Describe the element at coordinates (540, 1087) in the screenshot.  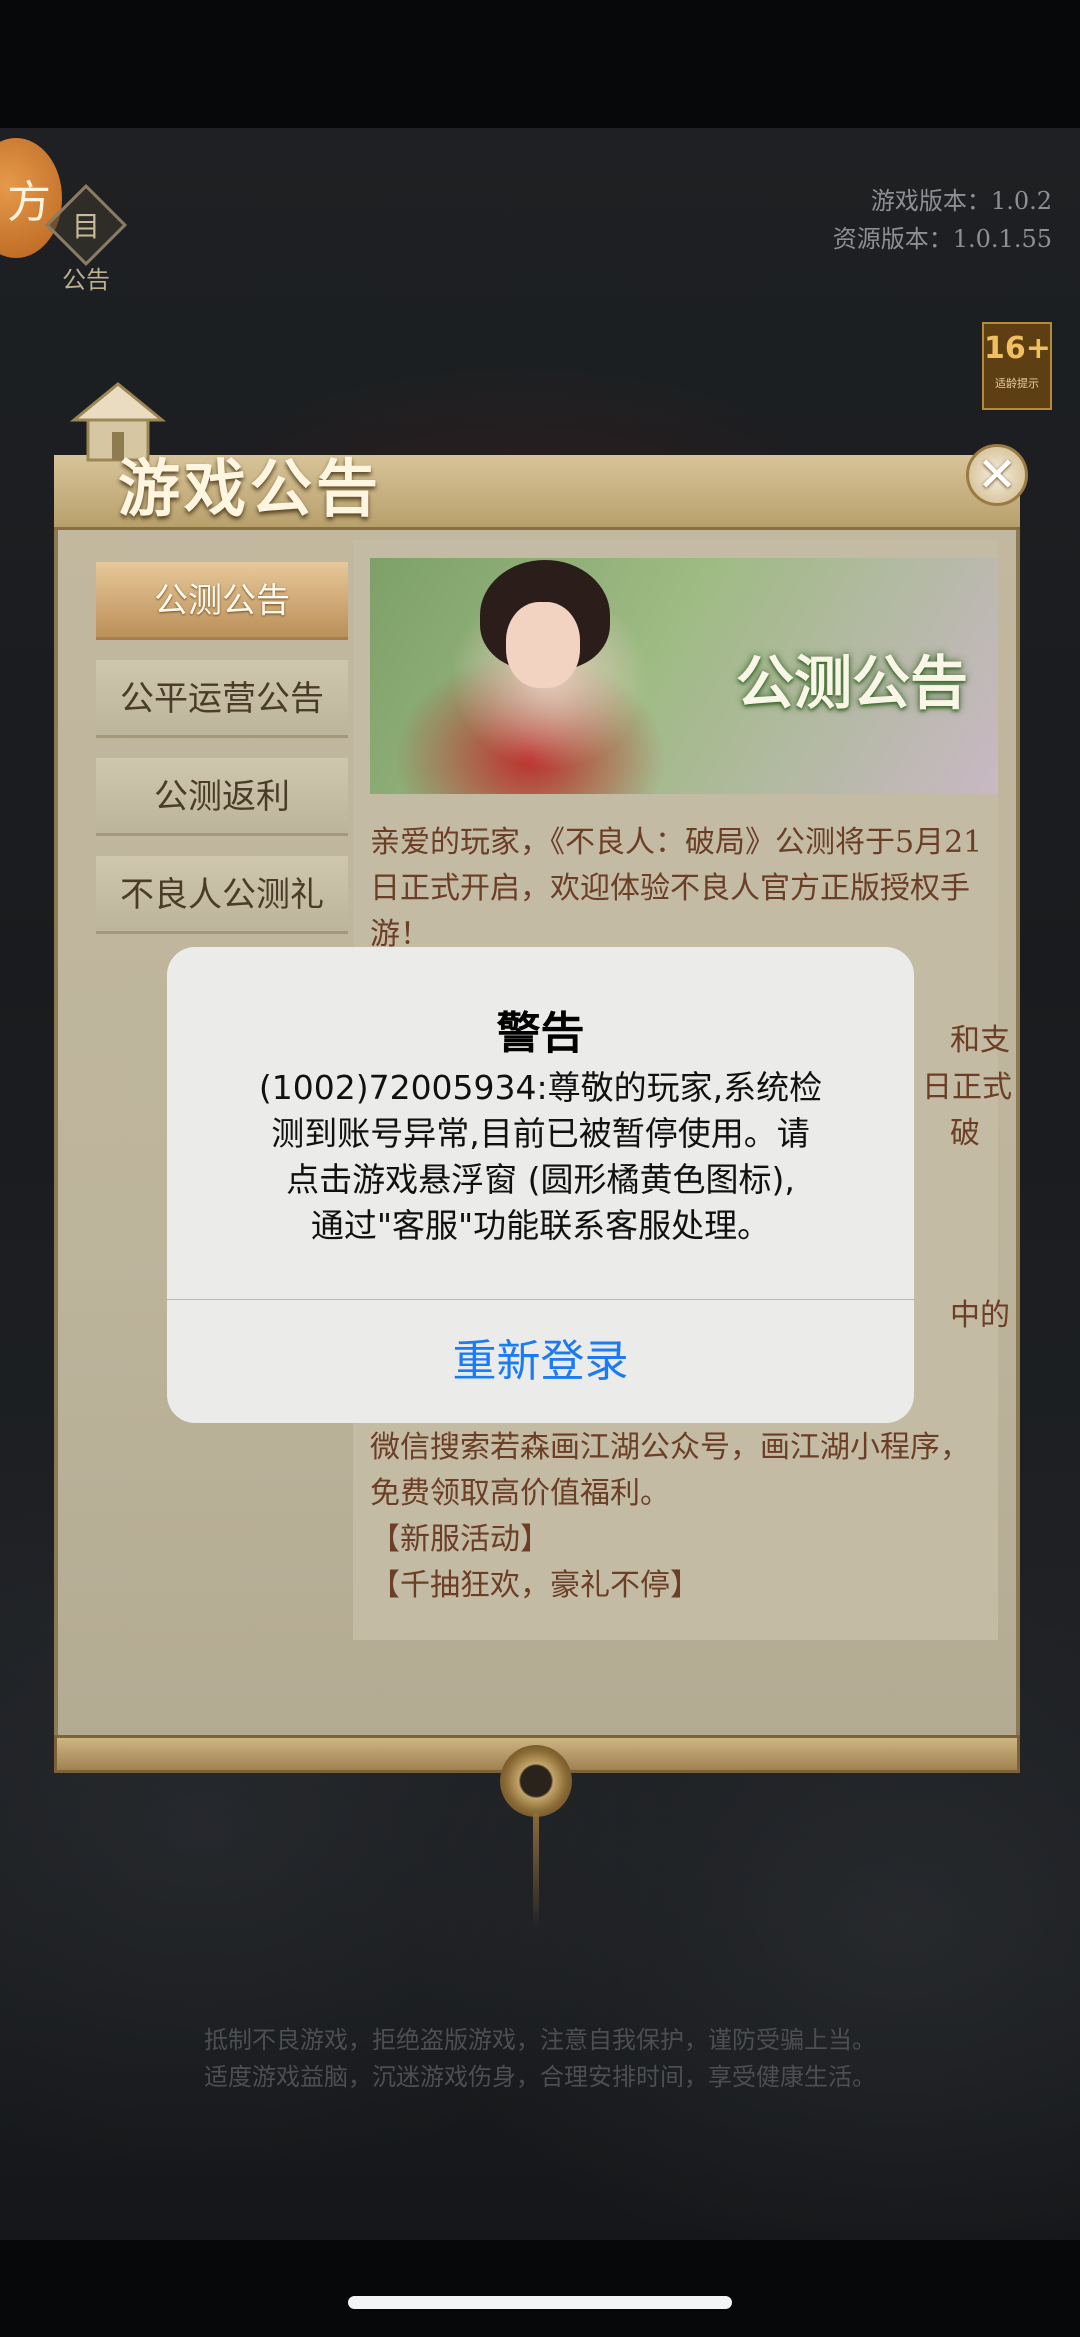
I see `alert-message-line: (1002)72005934:尊敬的玩家,系统检` at that location.